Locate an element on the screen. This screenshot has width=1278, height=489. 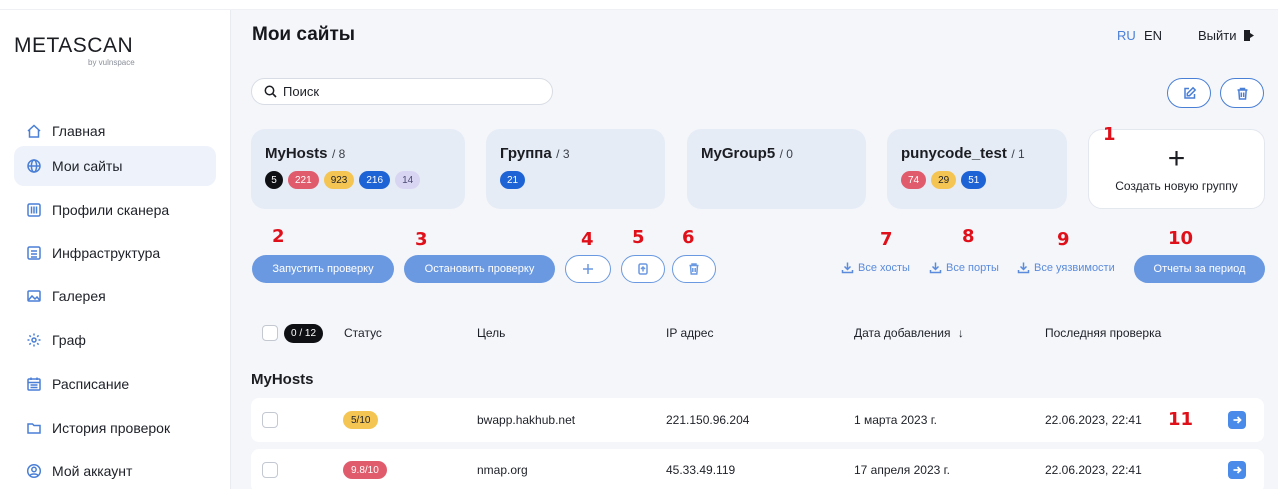
group-card-gruppa: Группа / 3 21 is located at coordinates (575, 169).